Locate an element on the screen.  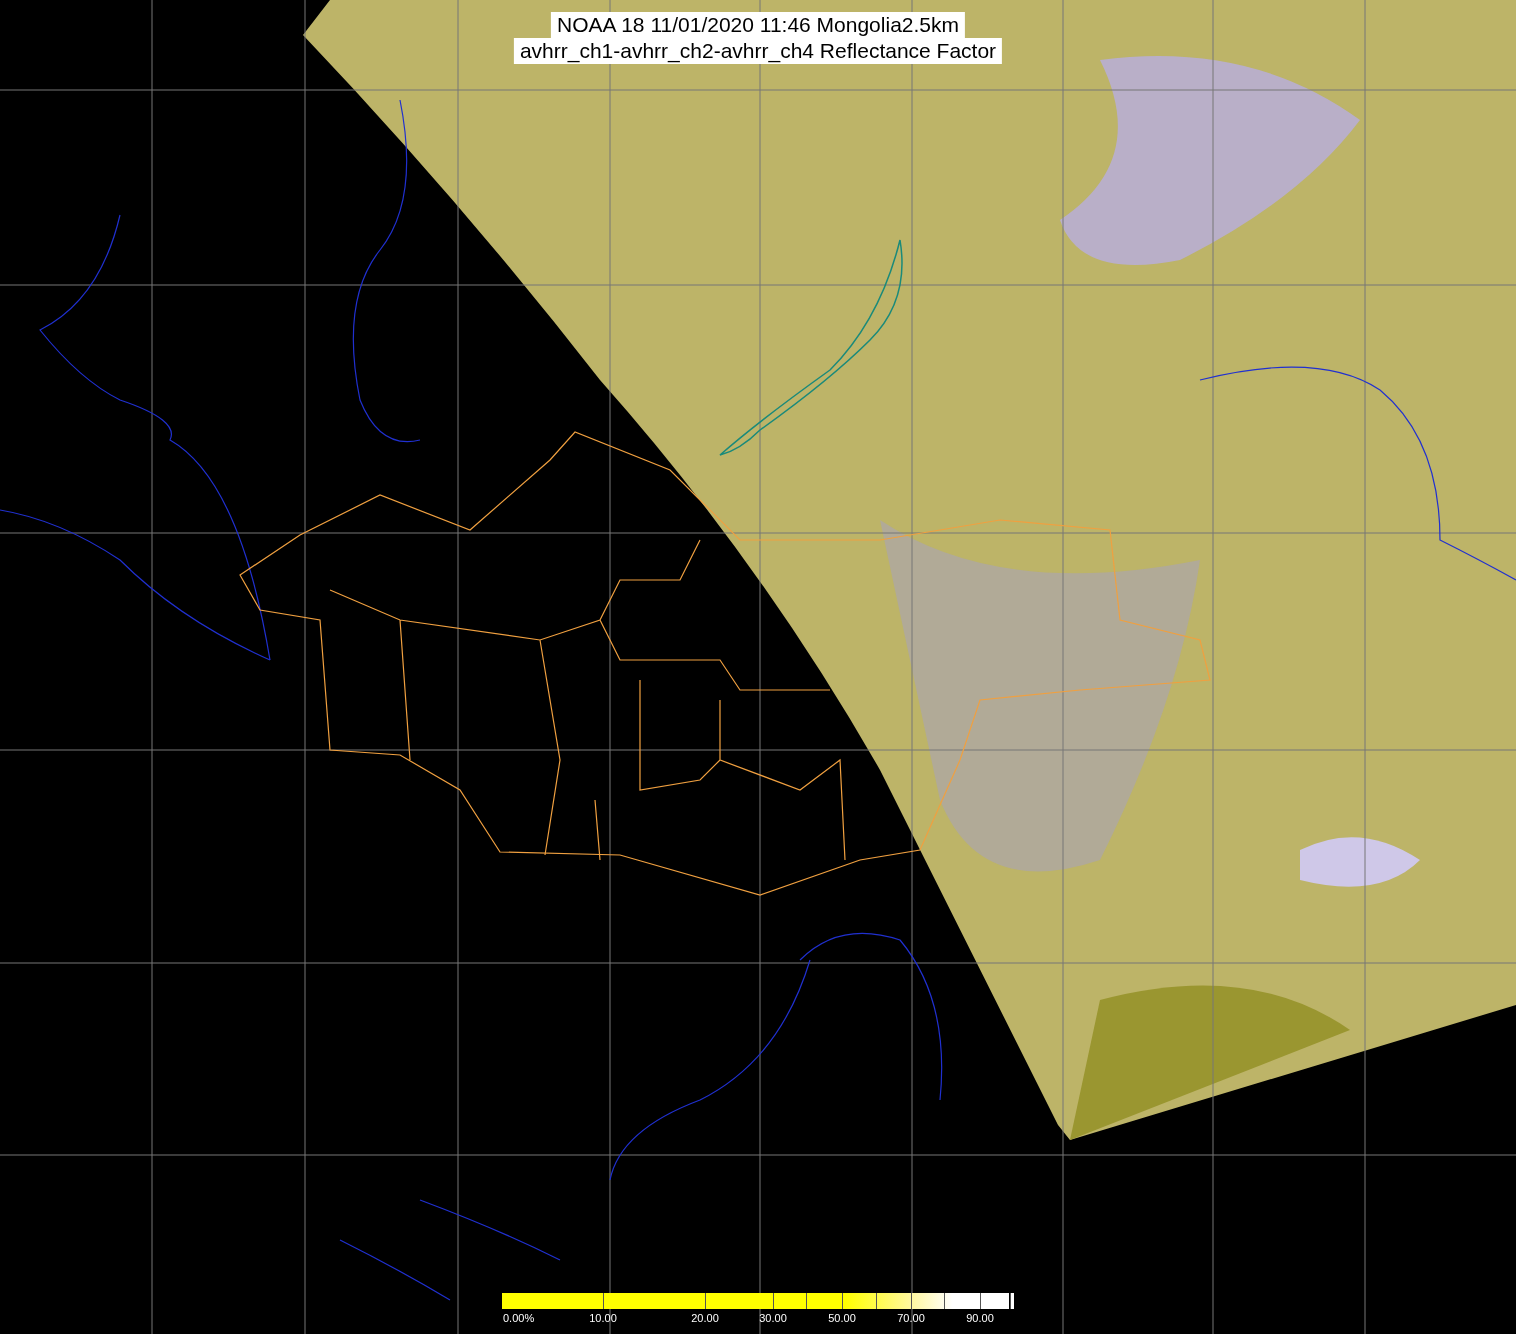
scale-label: 0.00% is located at coordinates (519, 1318).